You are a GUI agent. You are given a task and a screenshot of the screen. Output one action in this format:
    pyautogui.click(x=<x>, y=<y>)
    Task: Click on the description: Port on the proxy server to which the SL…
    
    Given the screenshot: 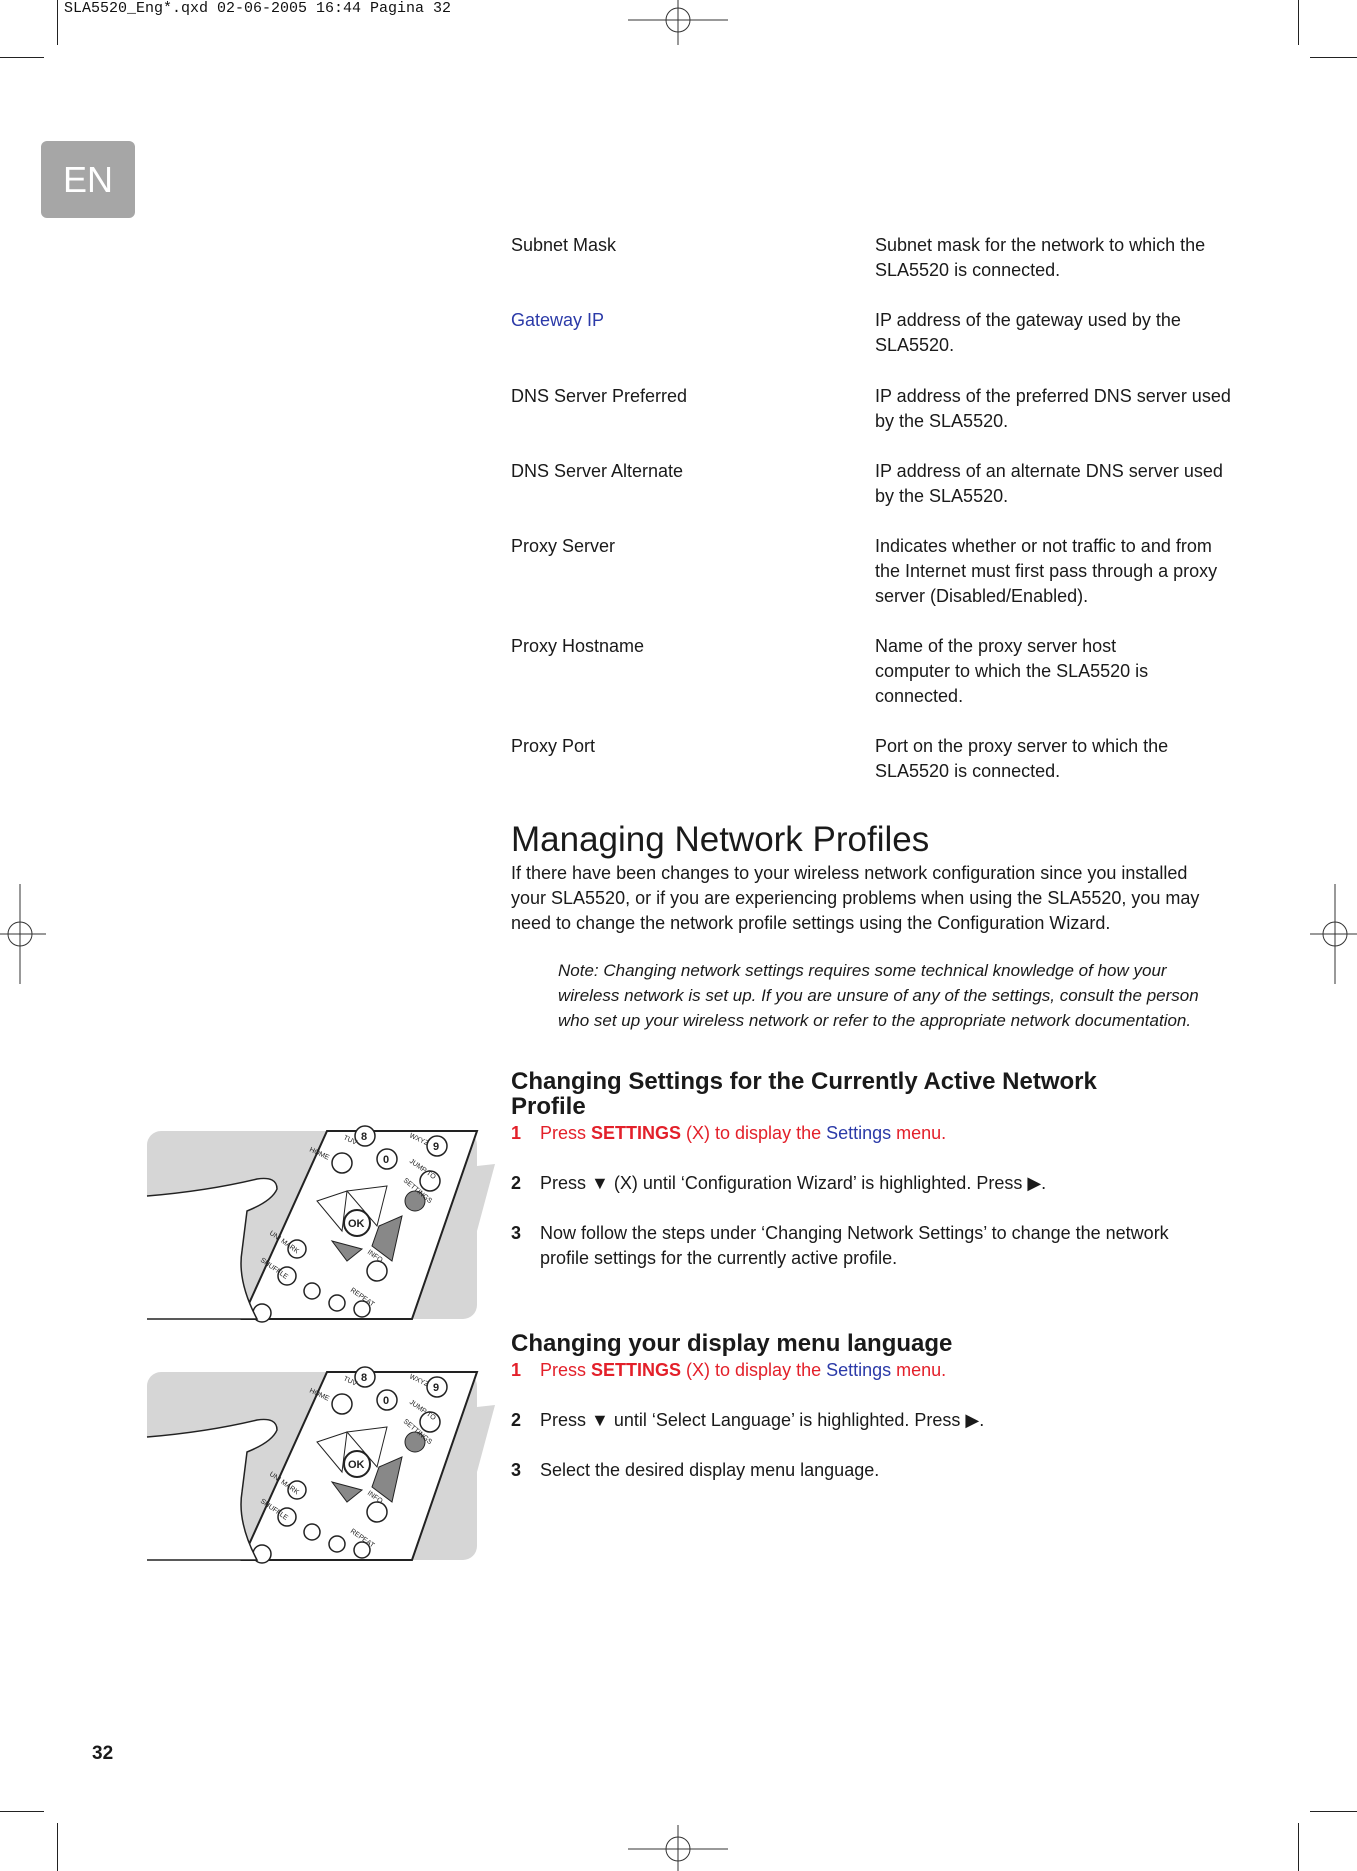 What is the action you would take?
    pyautogui.click(x=1022, y=758)
    